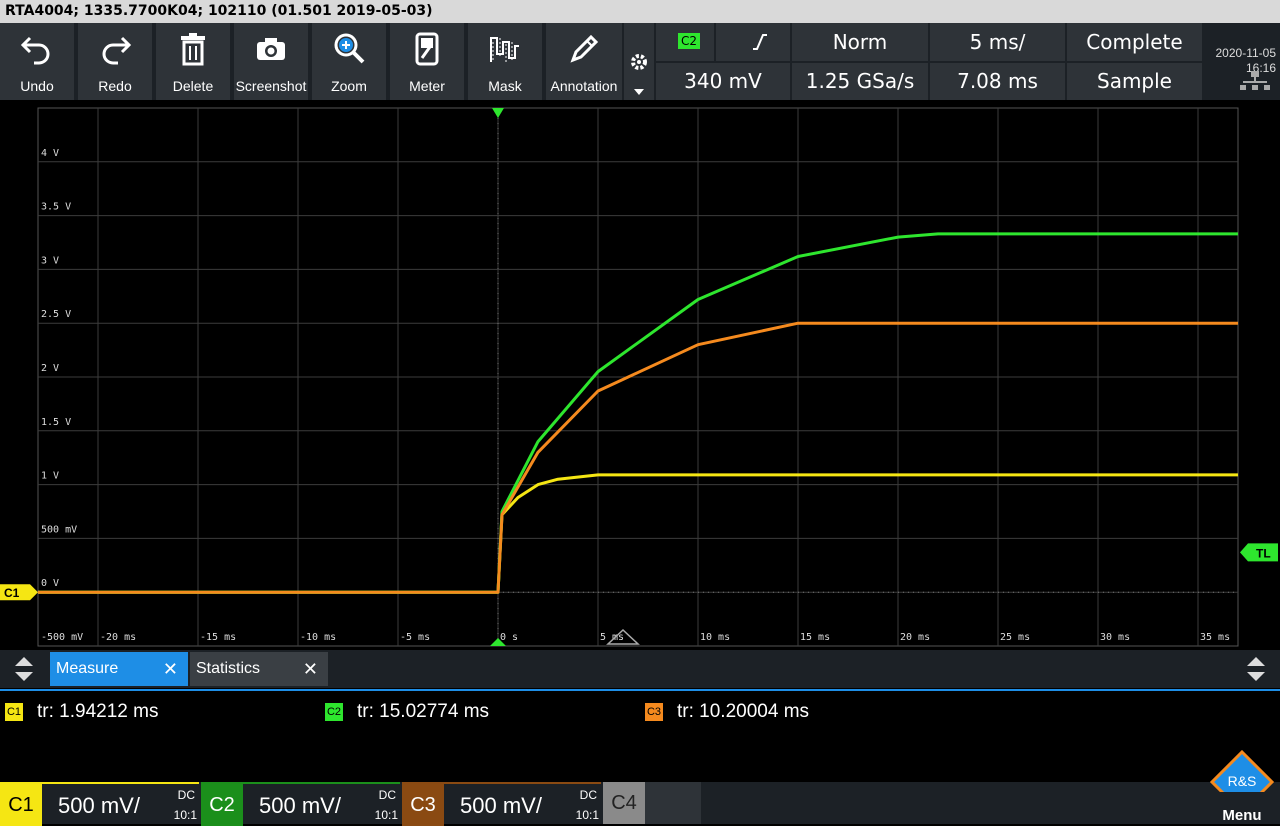 Image resolution: width=1280 pixels, height=826 pixels. I want to click on y-tick-label: 2.5 V, so click(56, 314).